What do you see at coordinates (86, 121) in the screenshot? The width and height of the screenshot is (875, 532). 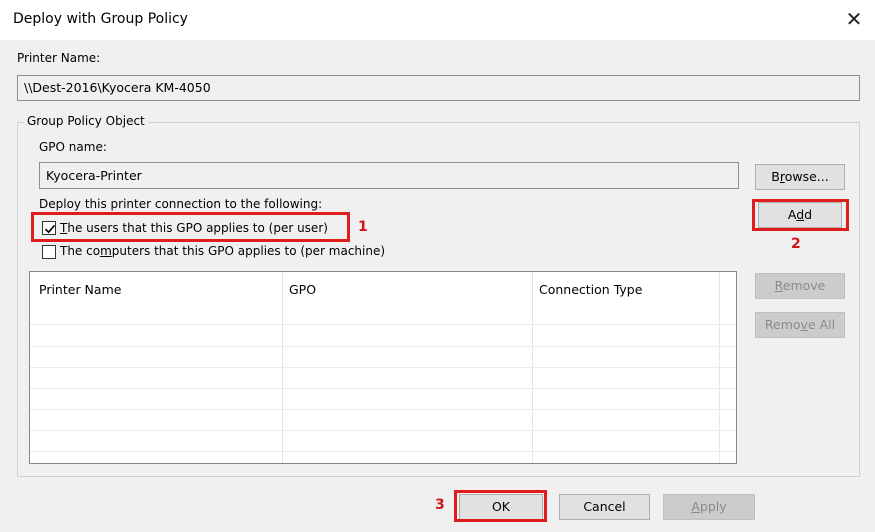 I see `group-policy-object-legend: Group Policy Object` at bounding box center [86, 121].